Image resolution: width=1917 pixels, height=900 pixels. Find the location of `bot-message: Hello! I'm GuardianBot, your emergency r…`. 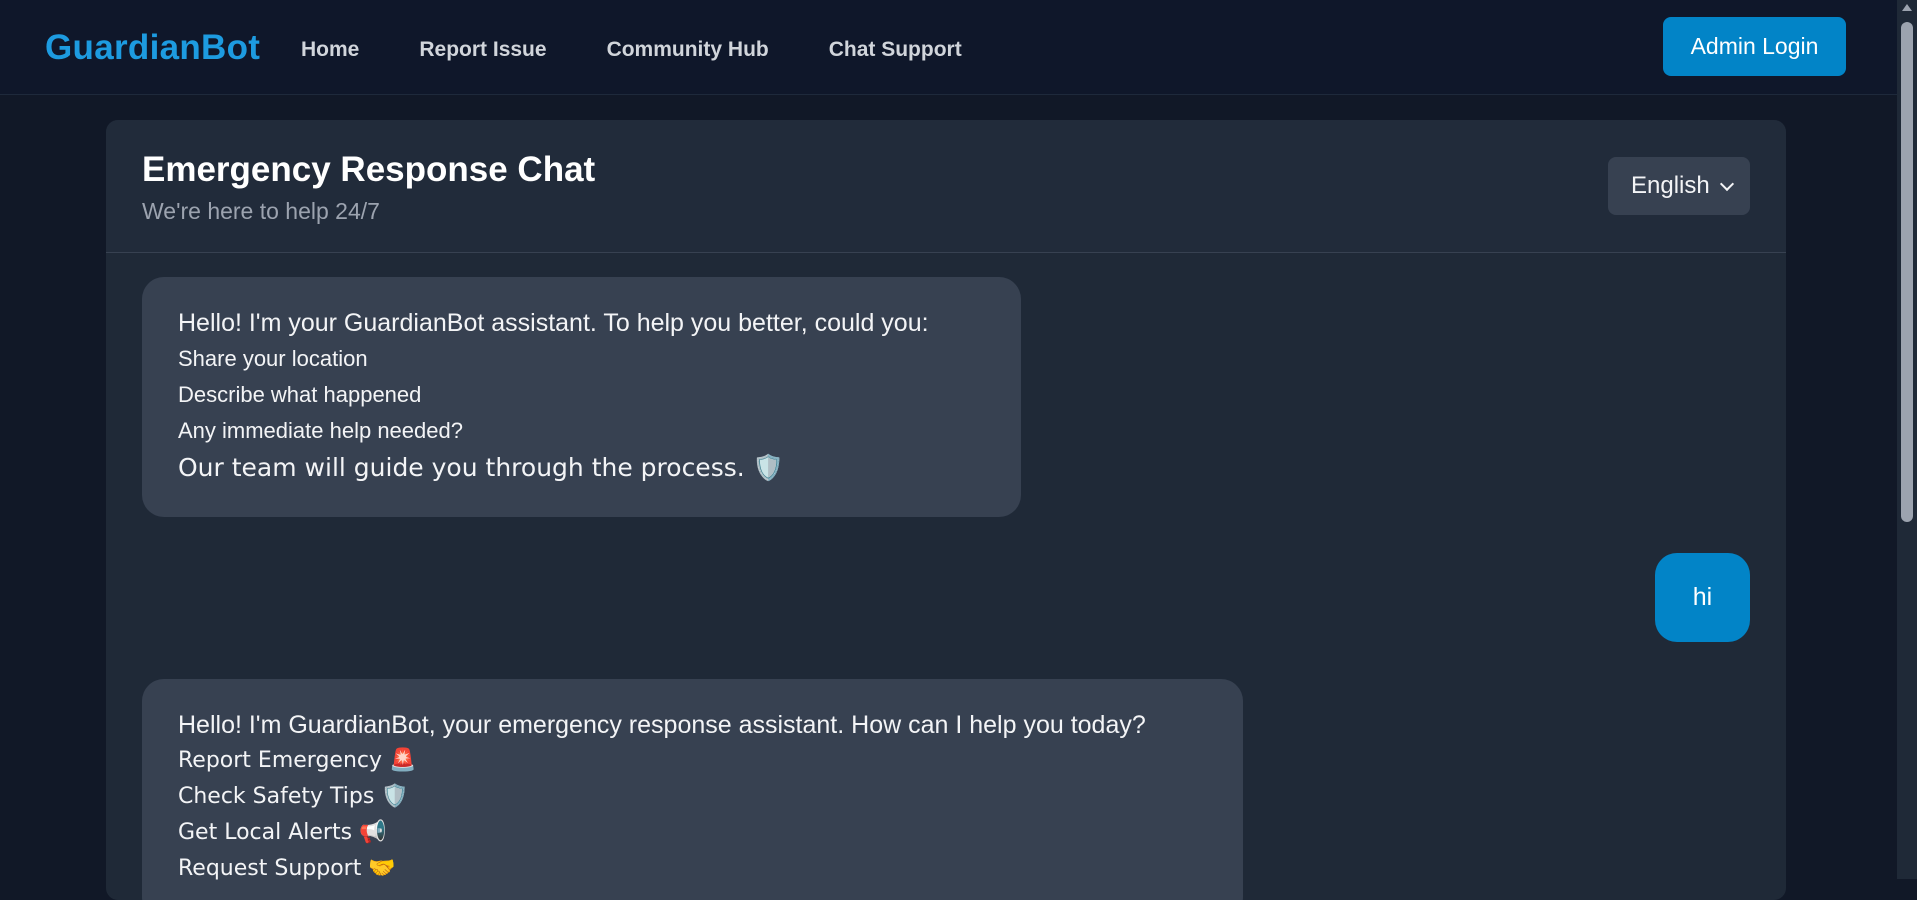

bot-message: Hello! I'm GuardianBot, your emergency r… is located at coordinates (692, 789).